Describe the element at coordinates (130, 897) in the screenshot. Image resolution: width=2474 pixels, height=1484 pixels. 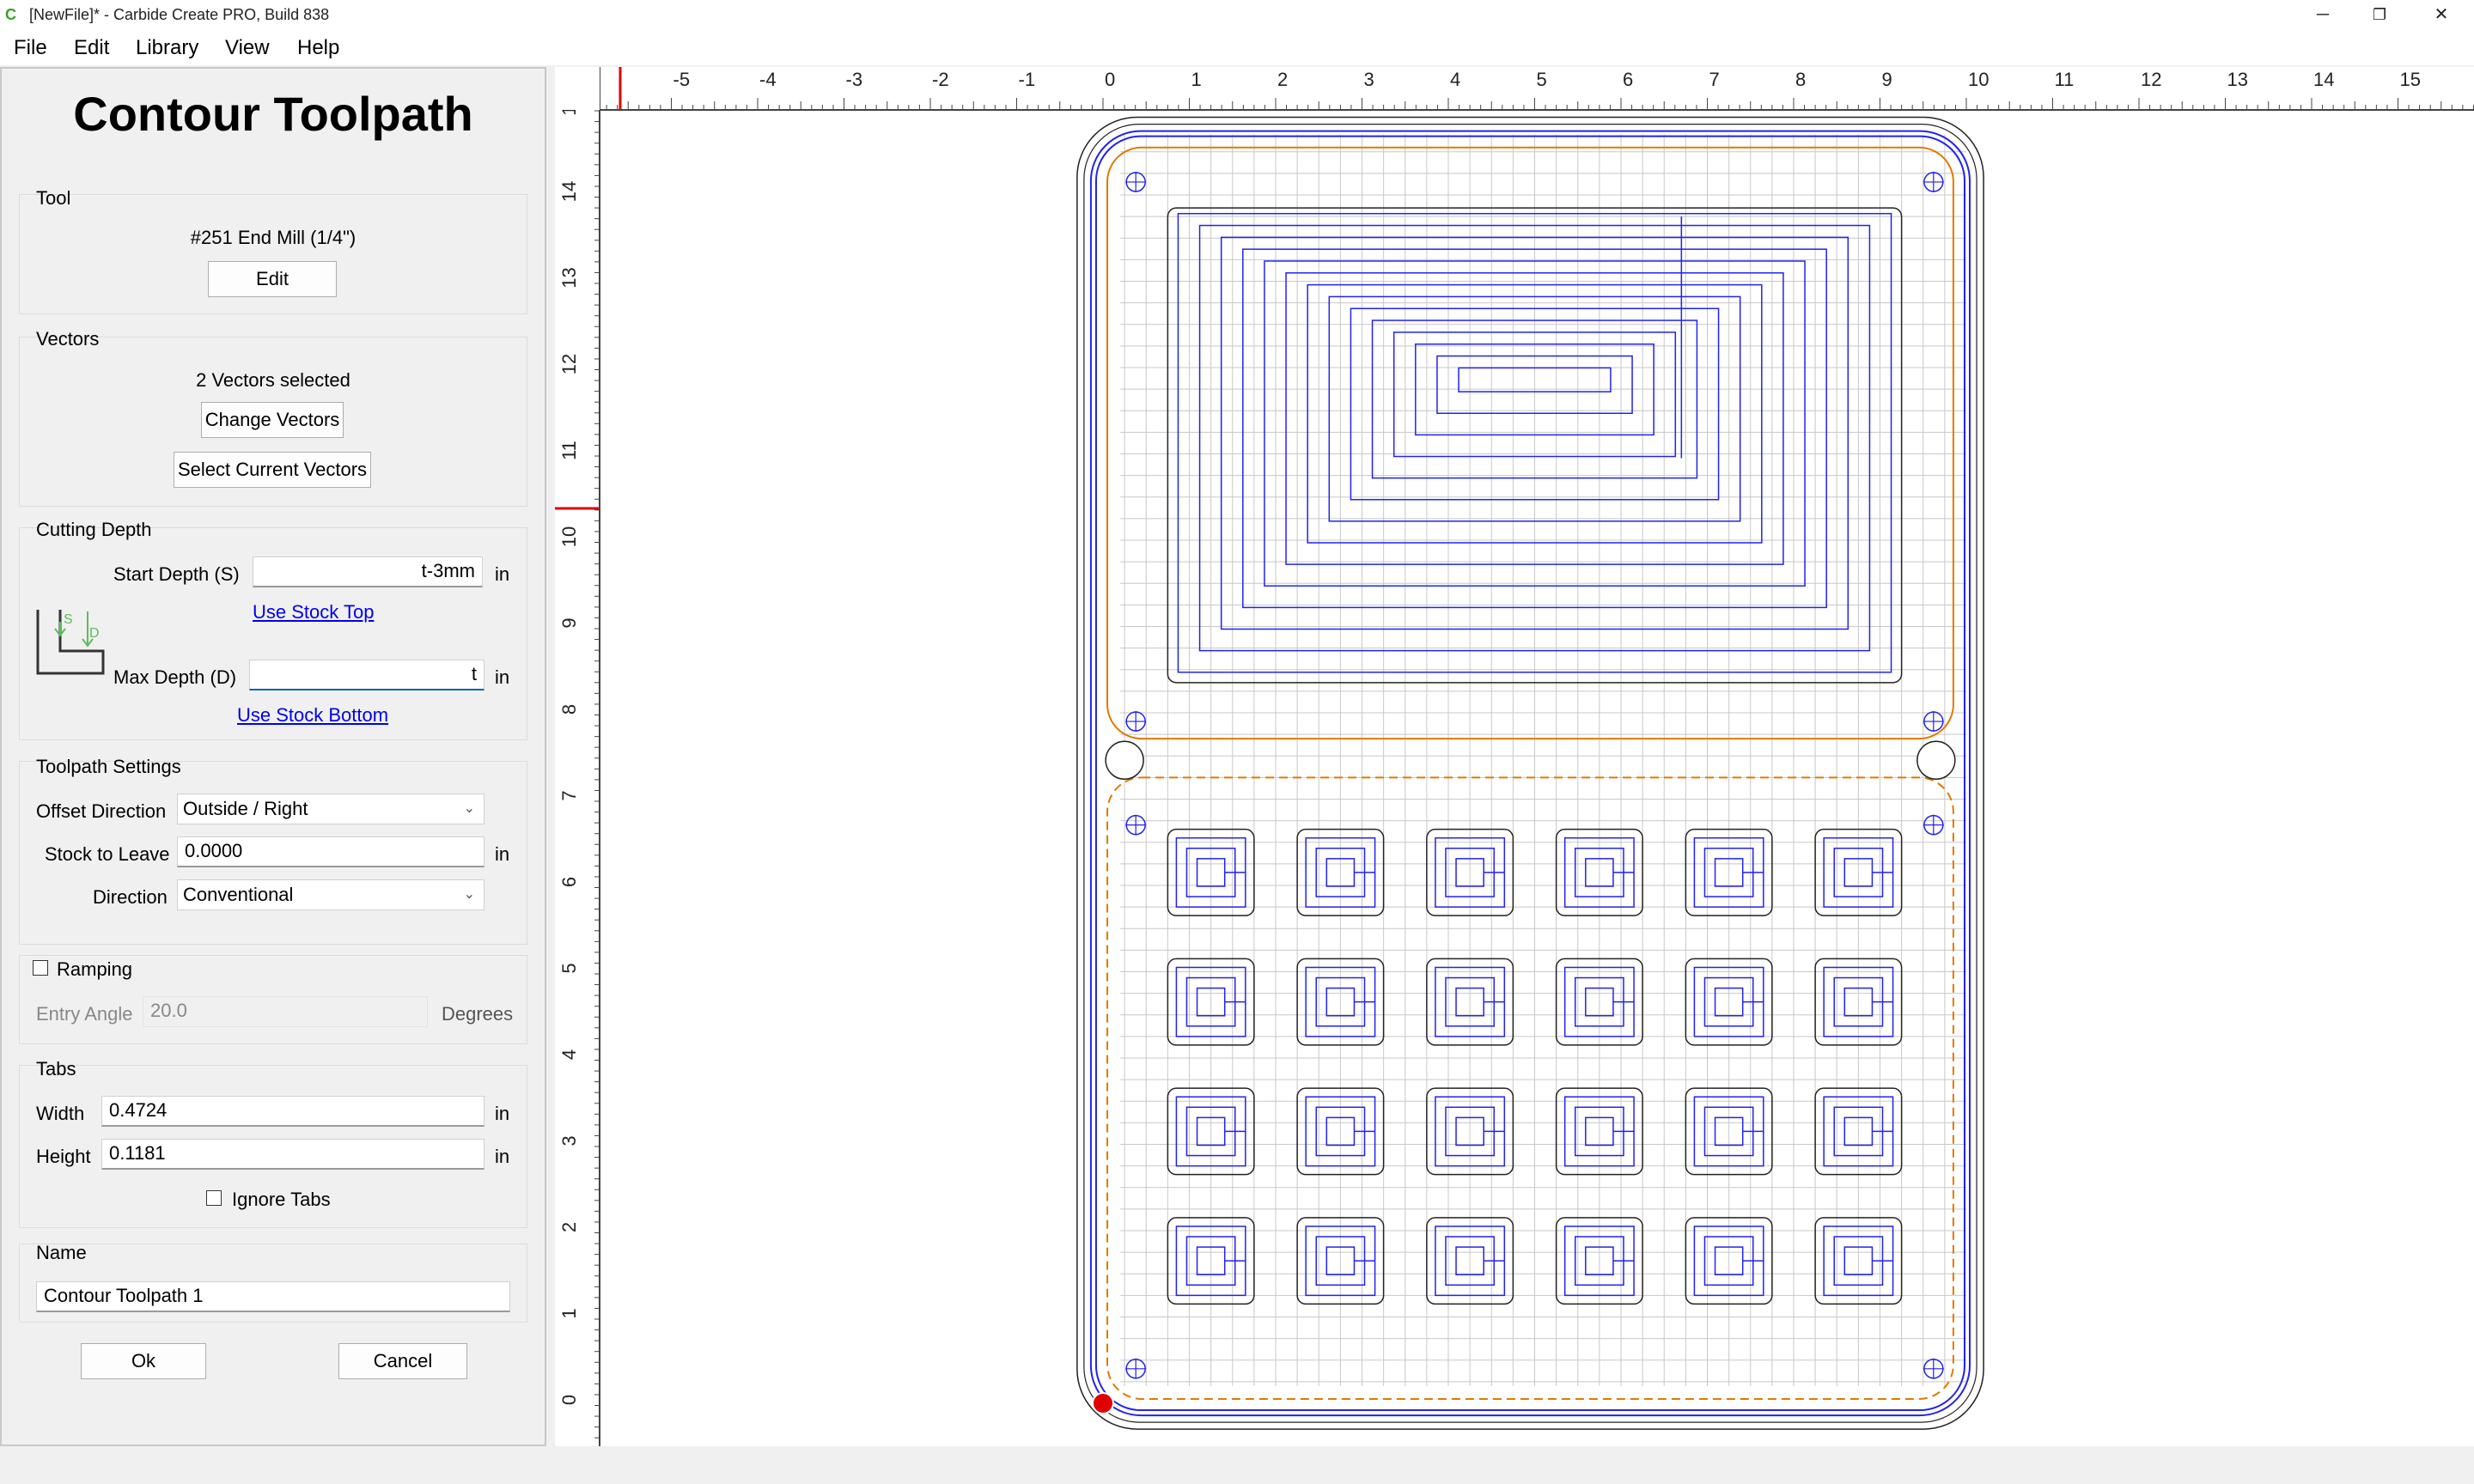
I see `direction-label: Direction` at that location.